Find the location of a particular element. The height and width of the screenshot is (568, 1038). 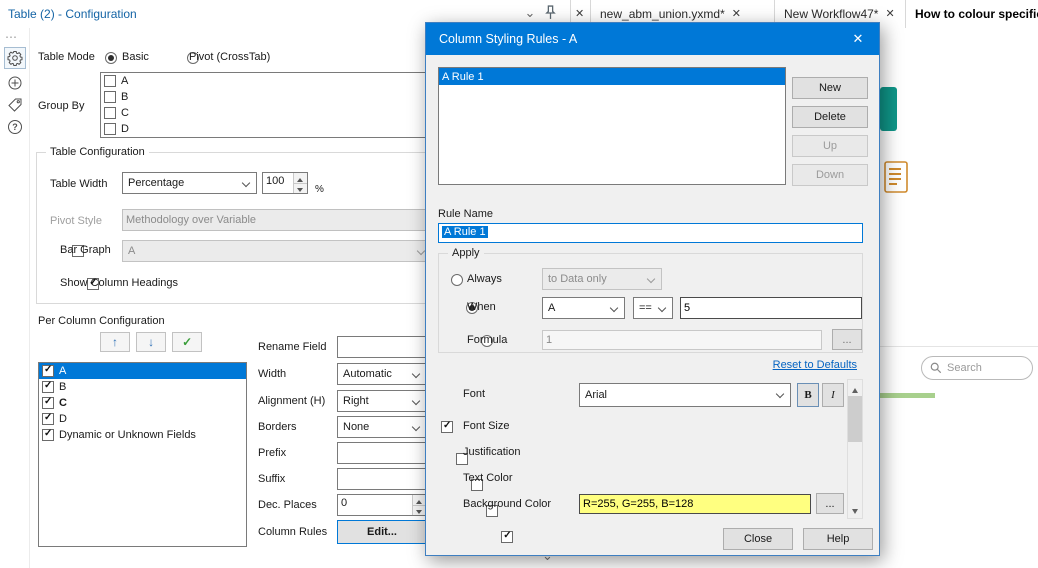

column-item-c: C is located at coordinates (142, 403).